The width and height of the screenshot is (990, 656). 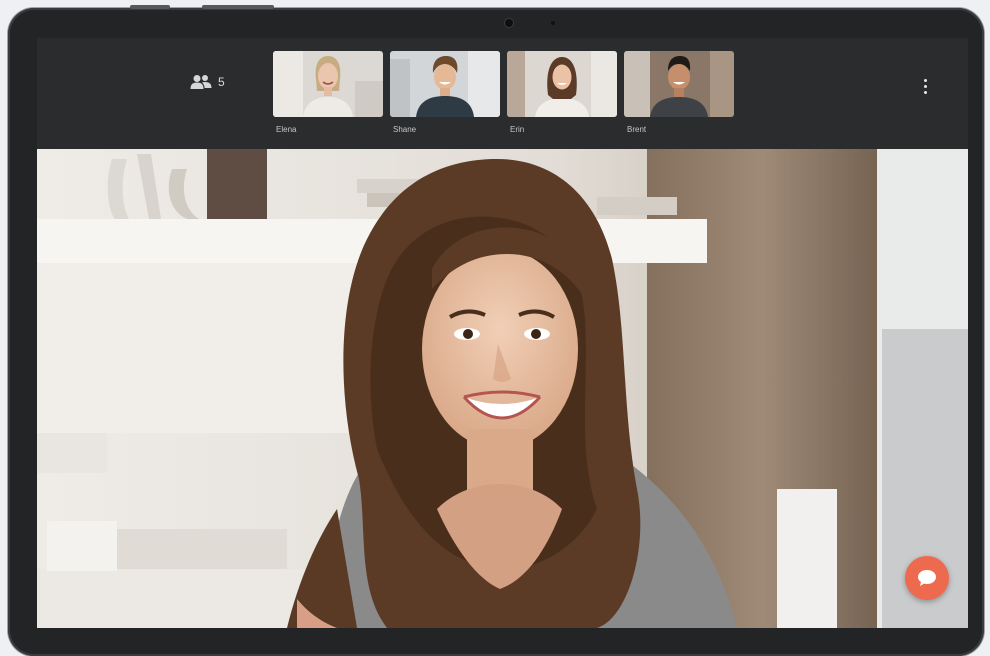 I want to click on participant-video-shane, so click(x=445, y=84).